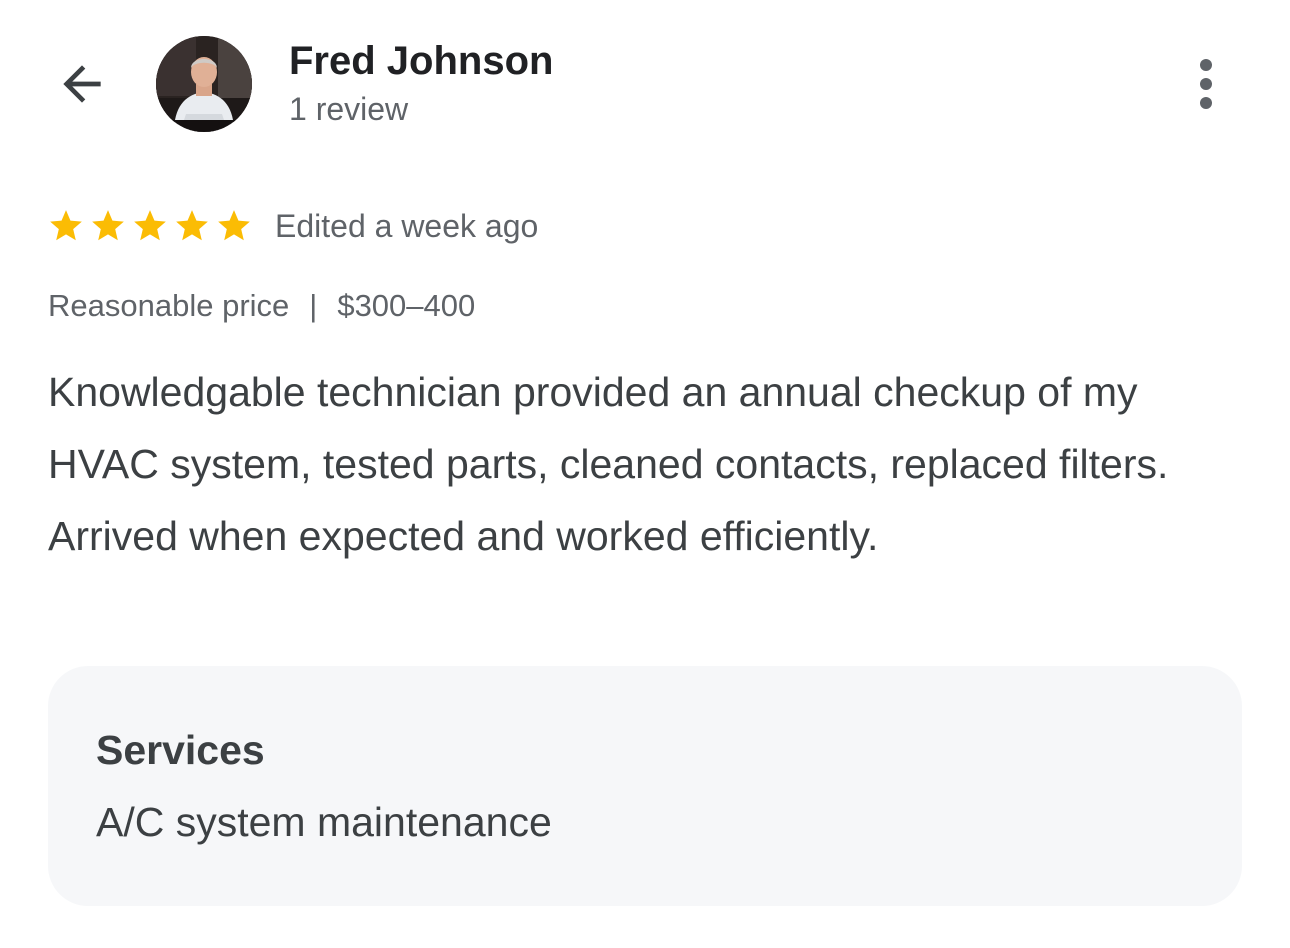  I want to click on arrow-left-icon, so click(82, 84).